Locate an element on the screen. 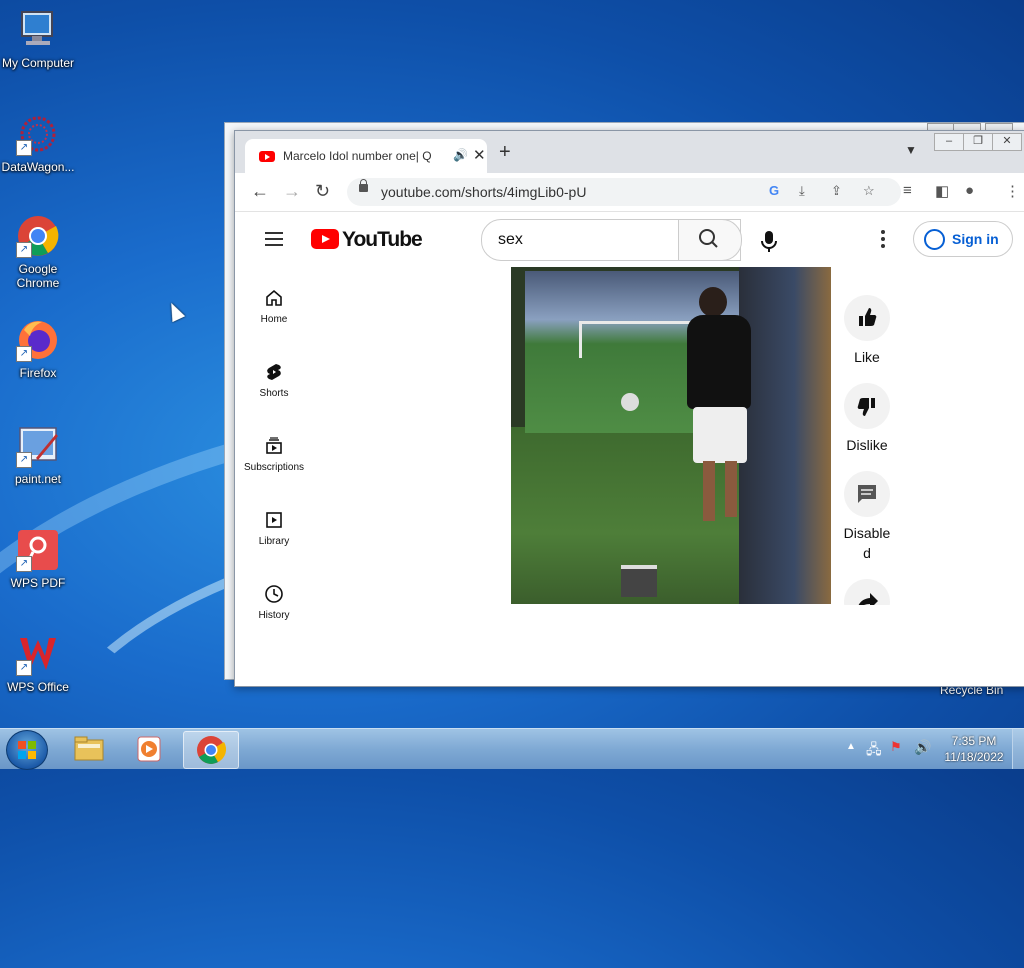  tab-close-button: ✕ is located at coordinates (479, 155).